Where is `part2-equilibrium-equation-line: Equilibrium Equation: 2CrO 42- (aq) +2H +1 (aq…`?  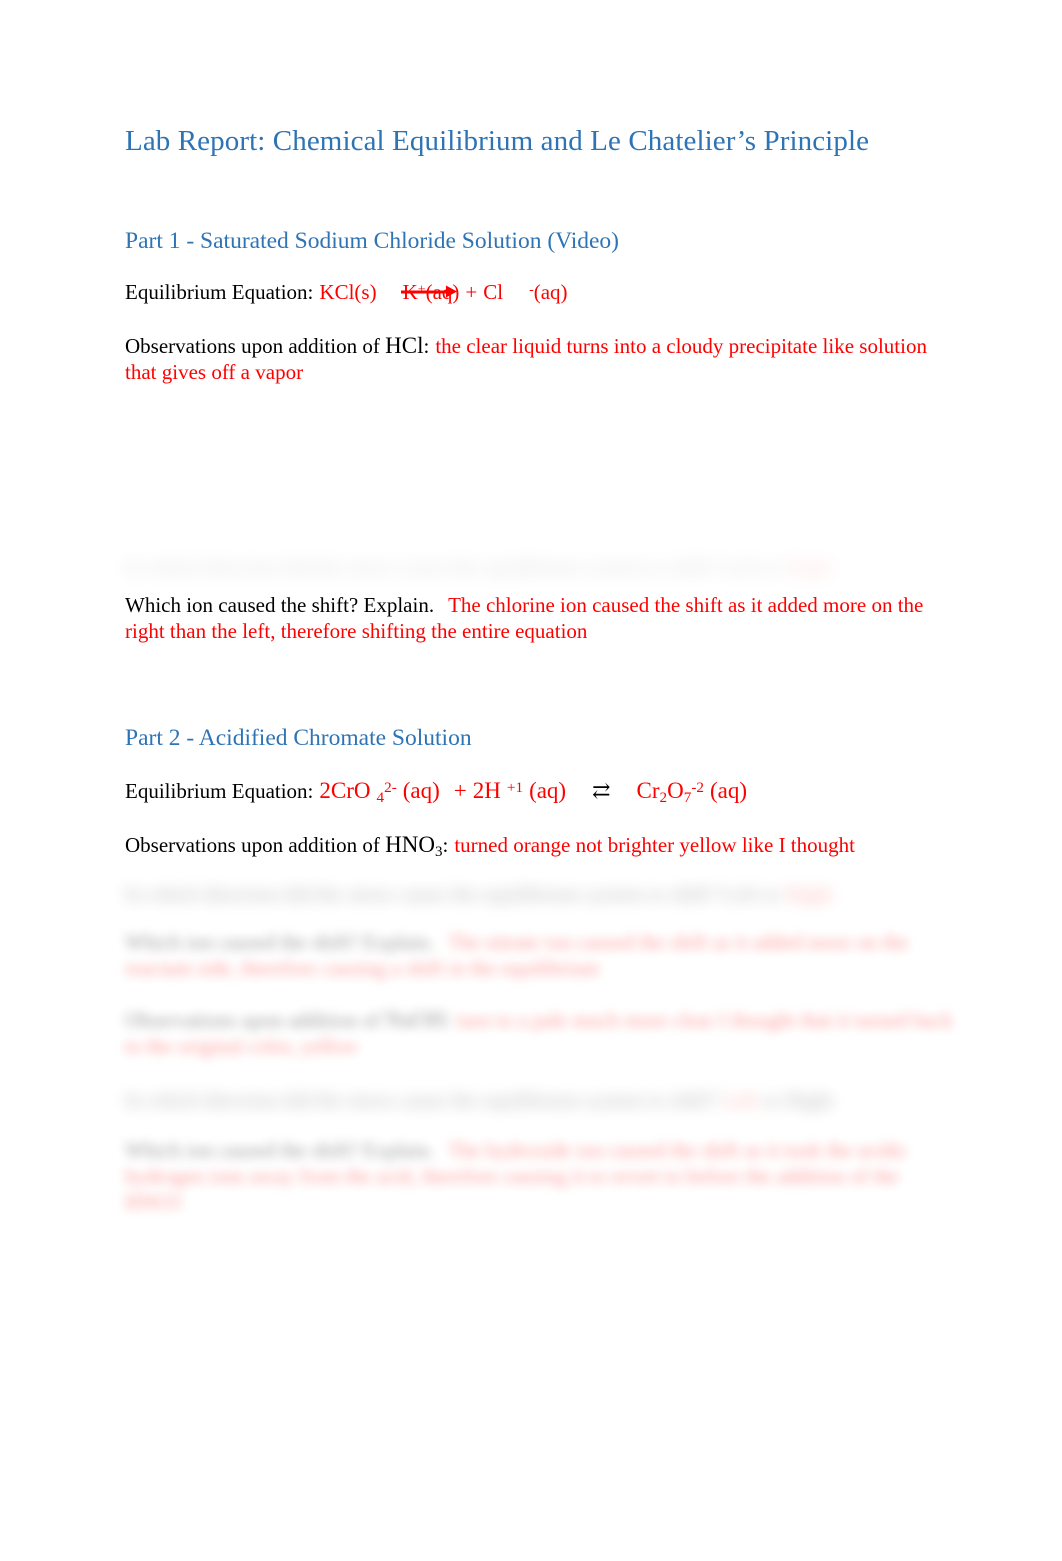
part2-equilibrium-equation-line: Equilibrium Equation: 2CrO 42- (aq) +2H +1 (aq… is located at coordinates (540, 779).